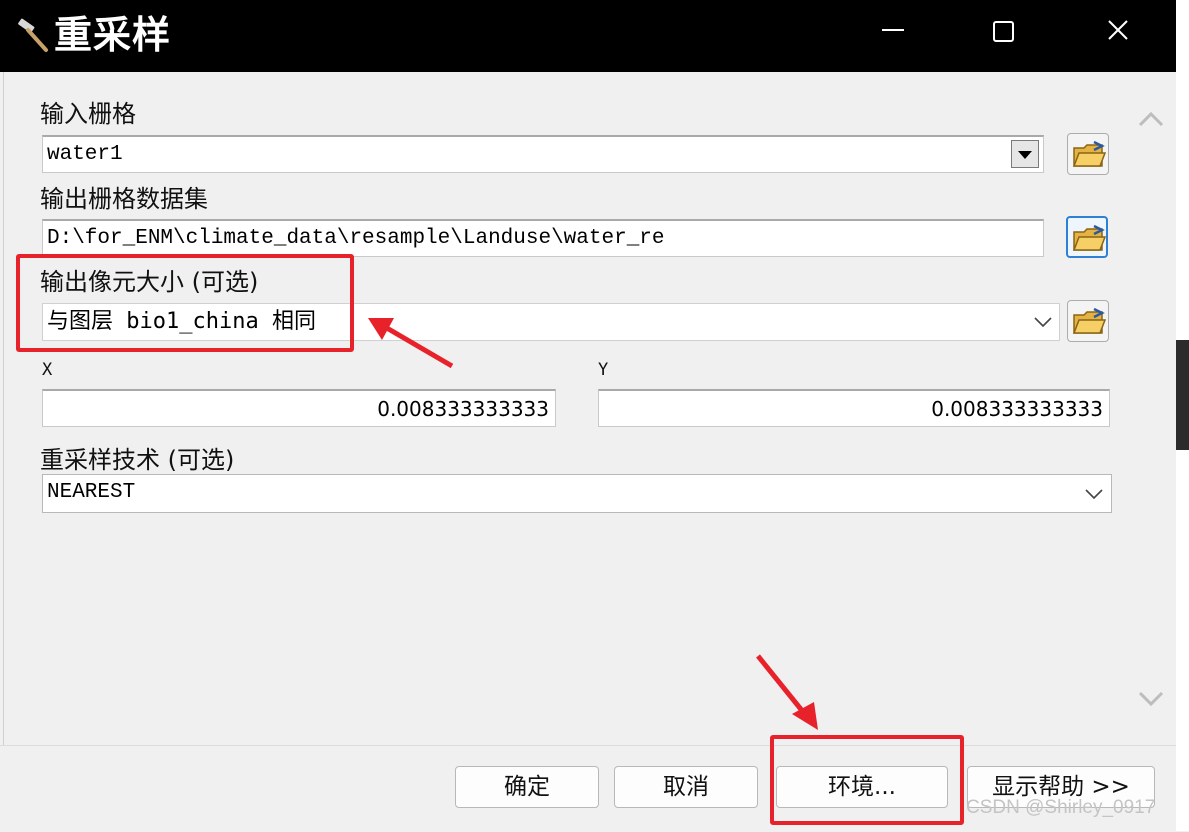  I want to click on close-button, so click(1118, 33).